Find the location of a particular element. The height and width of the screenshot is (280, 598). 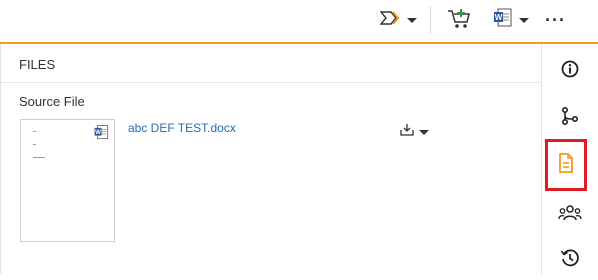

source-file-label: Source File is located at coordinates (52, 101).